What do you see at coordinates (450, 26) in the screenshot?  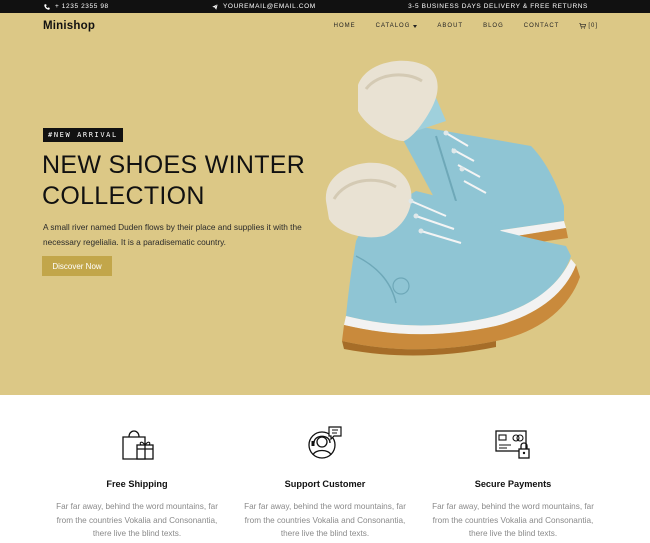 I see `nav-item-about: ABOUT` at bounding box center [450, 26].